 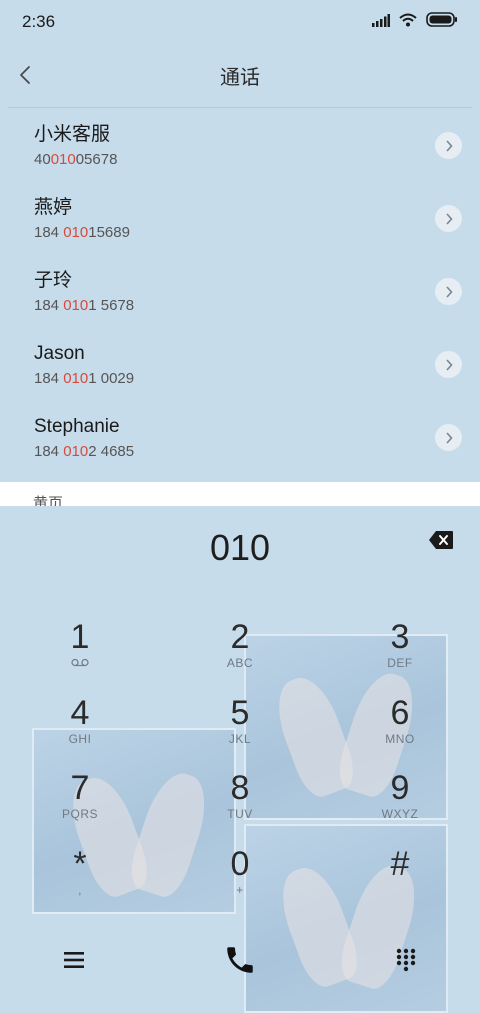 What do you see at coordinates (53, 207) in the screenshot?
I see `contact-name: 燕婷` at bounding box center [53, 207].